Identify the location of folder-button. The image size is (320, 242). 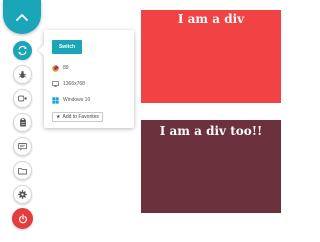
(22, 170).